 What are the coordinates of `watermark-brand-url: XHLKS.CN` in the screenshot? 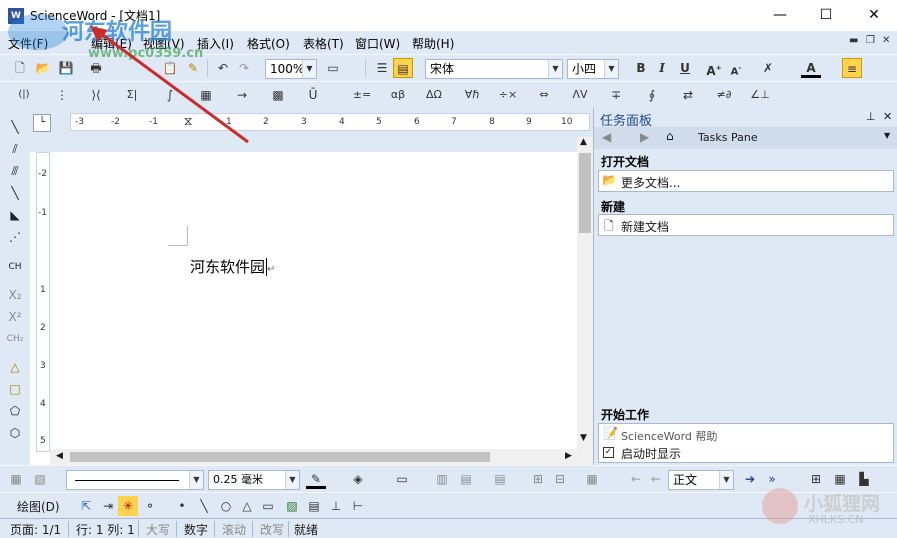 It's located at (836, 519).